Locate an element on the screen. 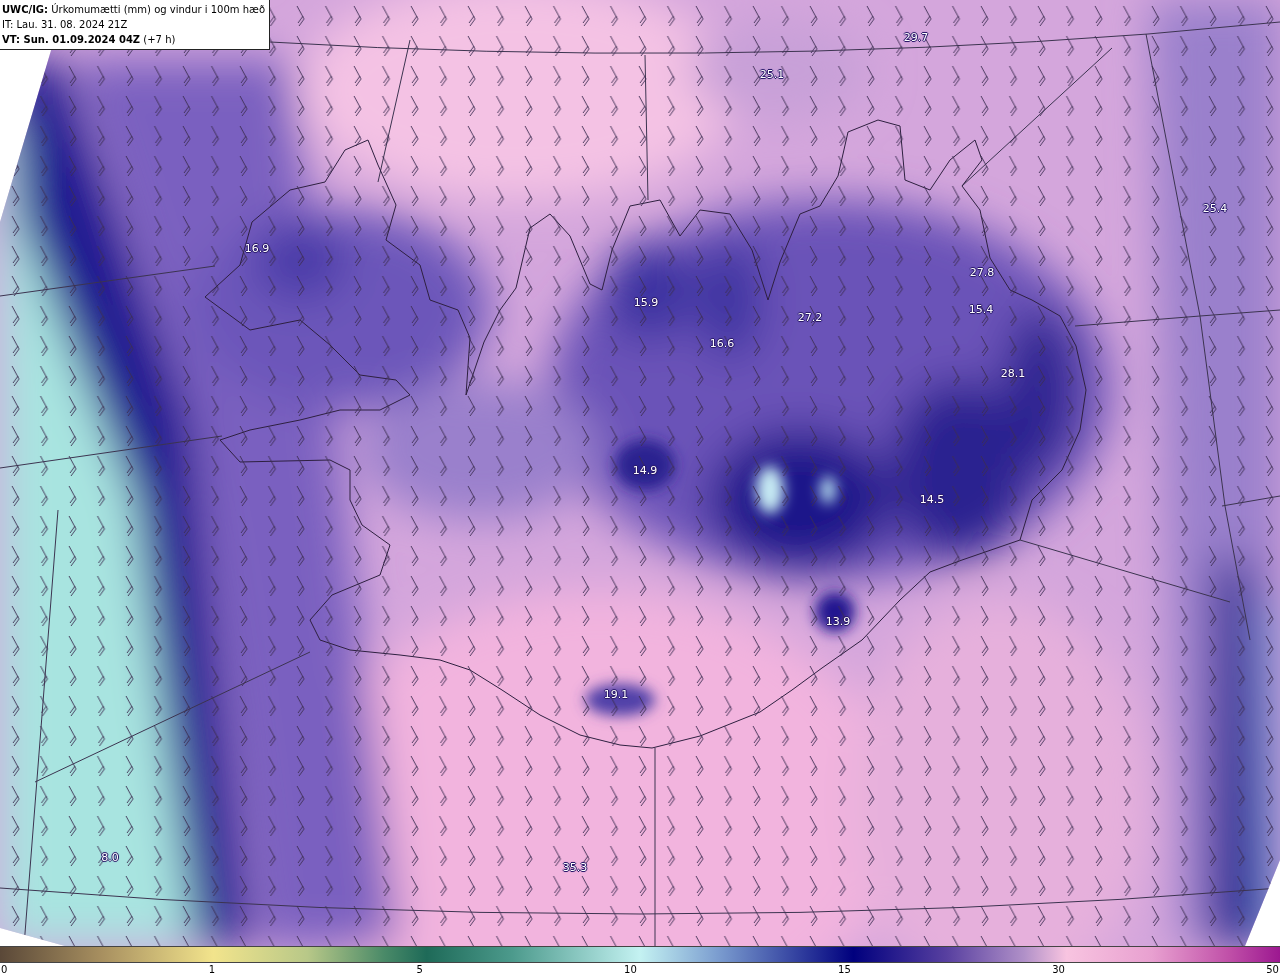 This screenshot has height=978, width=1280. scale-tick-label: 50 is located at coordinates (1272, 970).